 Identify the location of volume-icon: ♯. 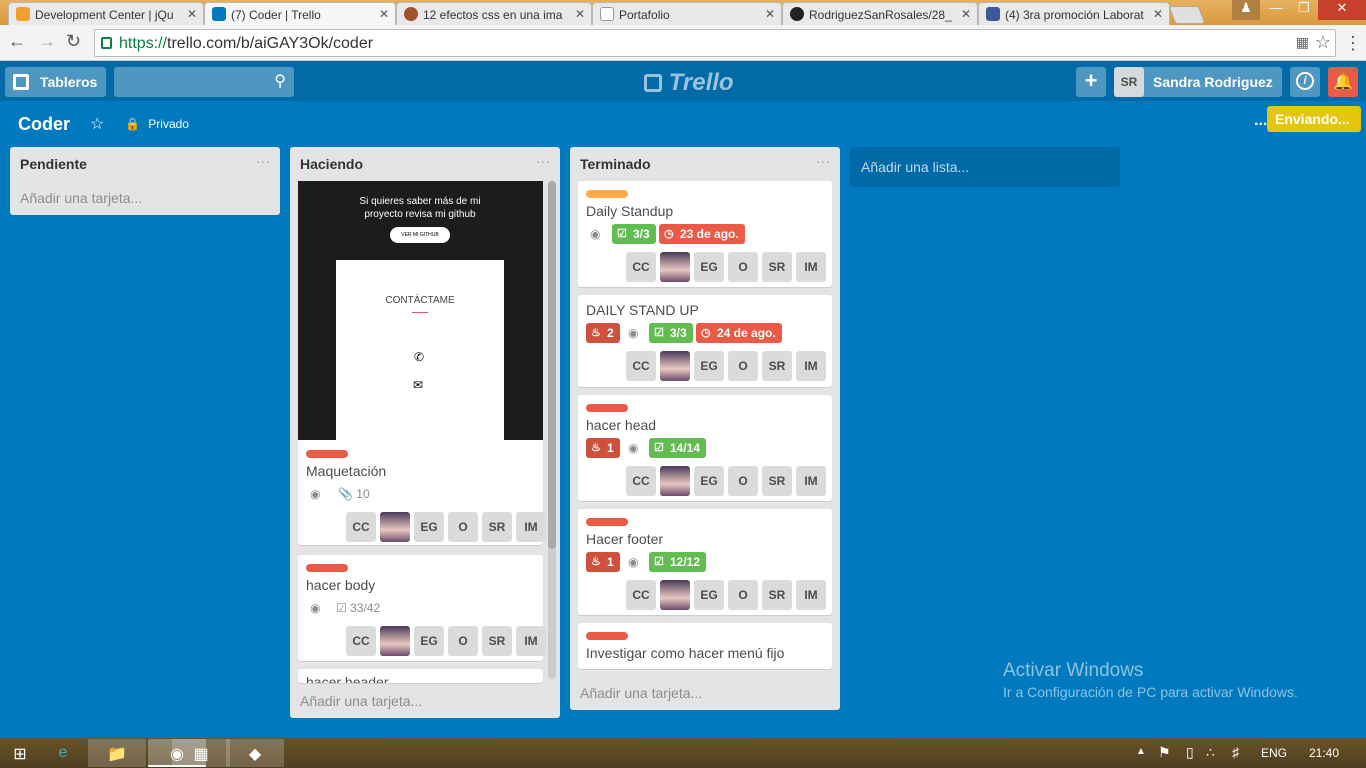
(1235, 752).